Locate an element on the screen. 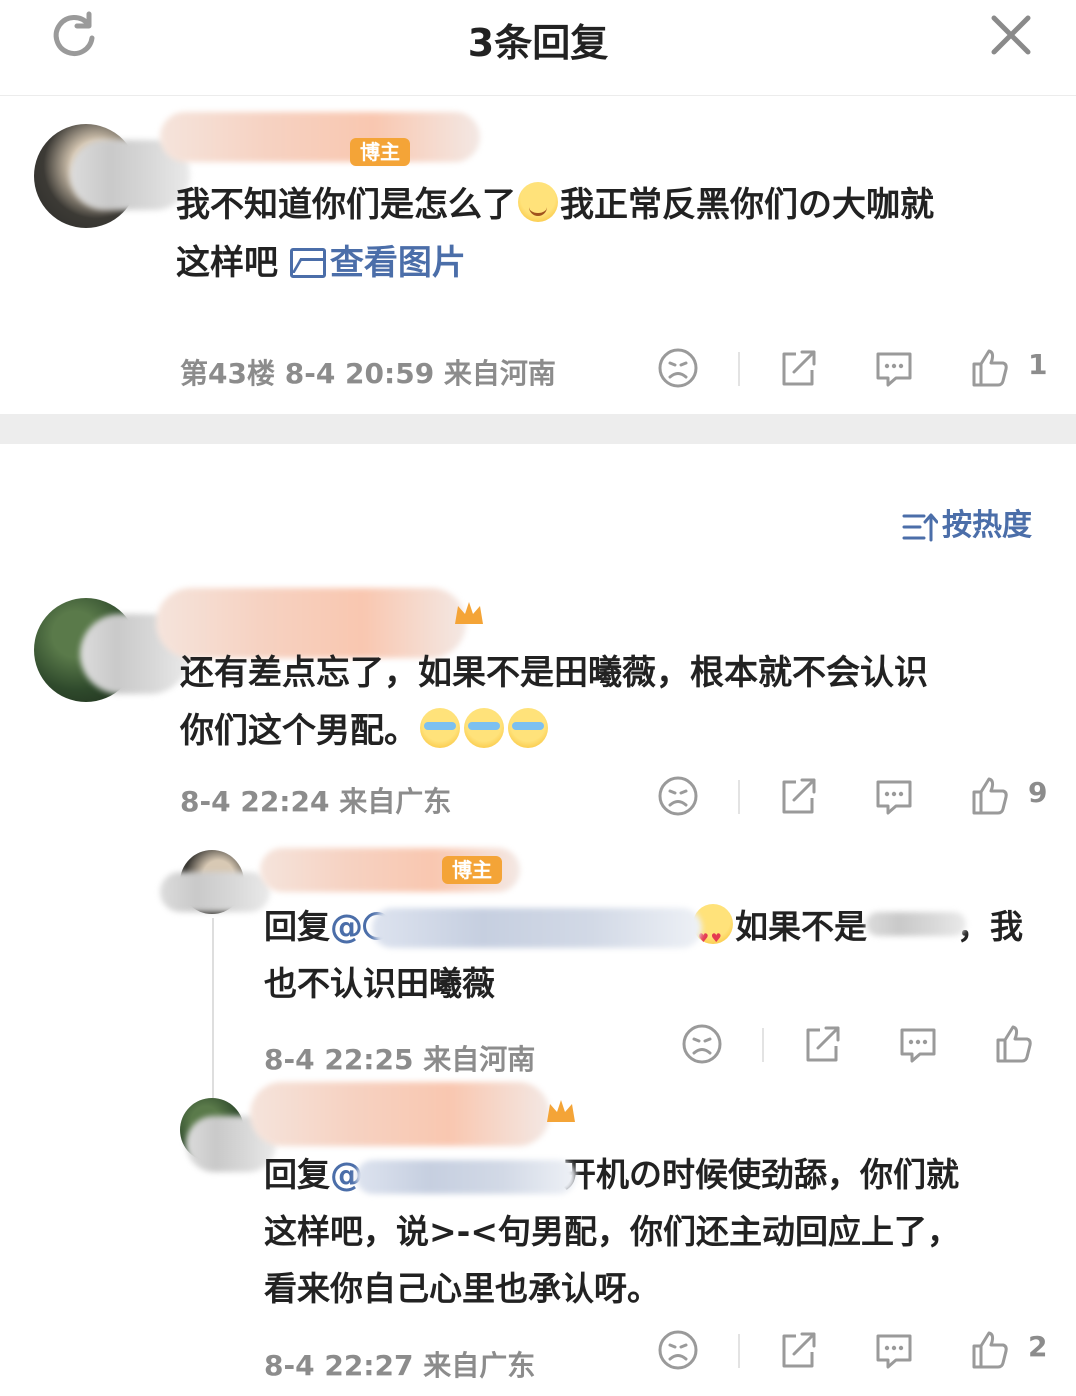  sort-icon is located at coordinates (920, 527).